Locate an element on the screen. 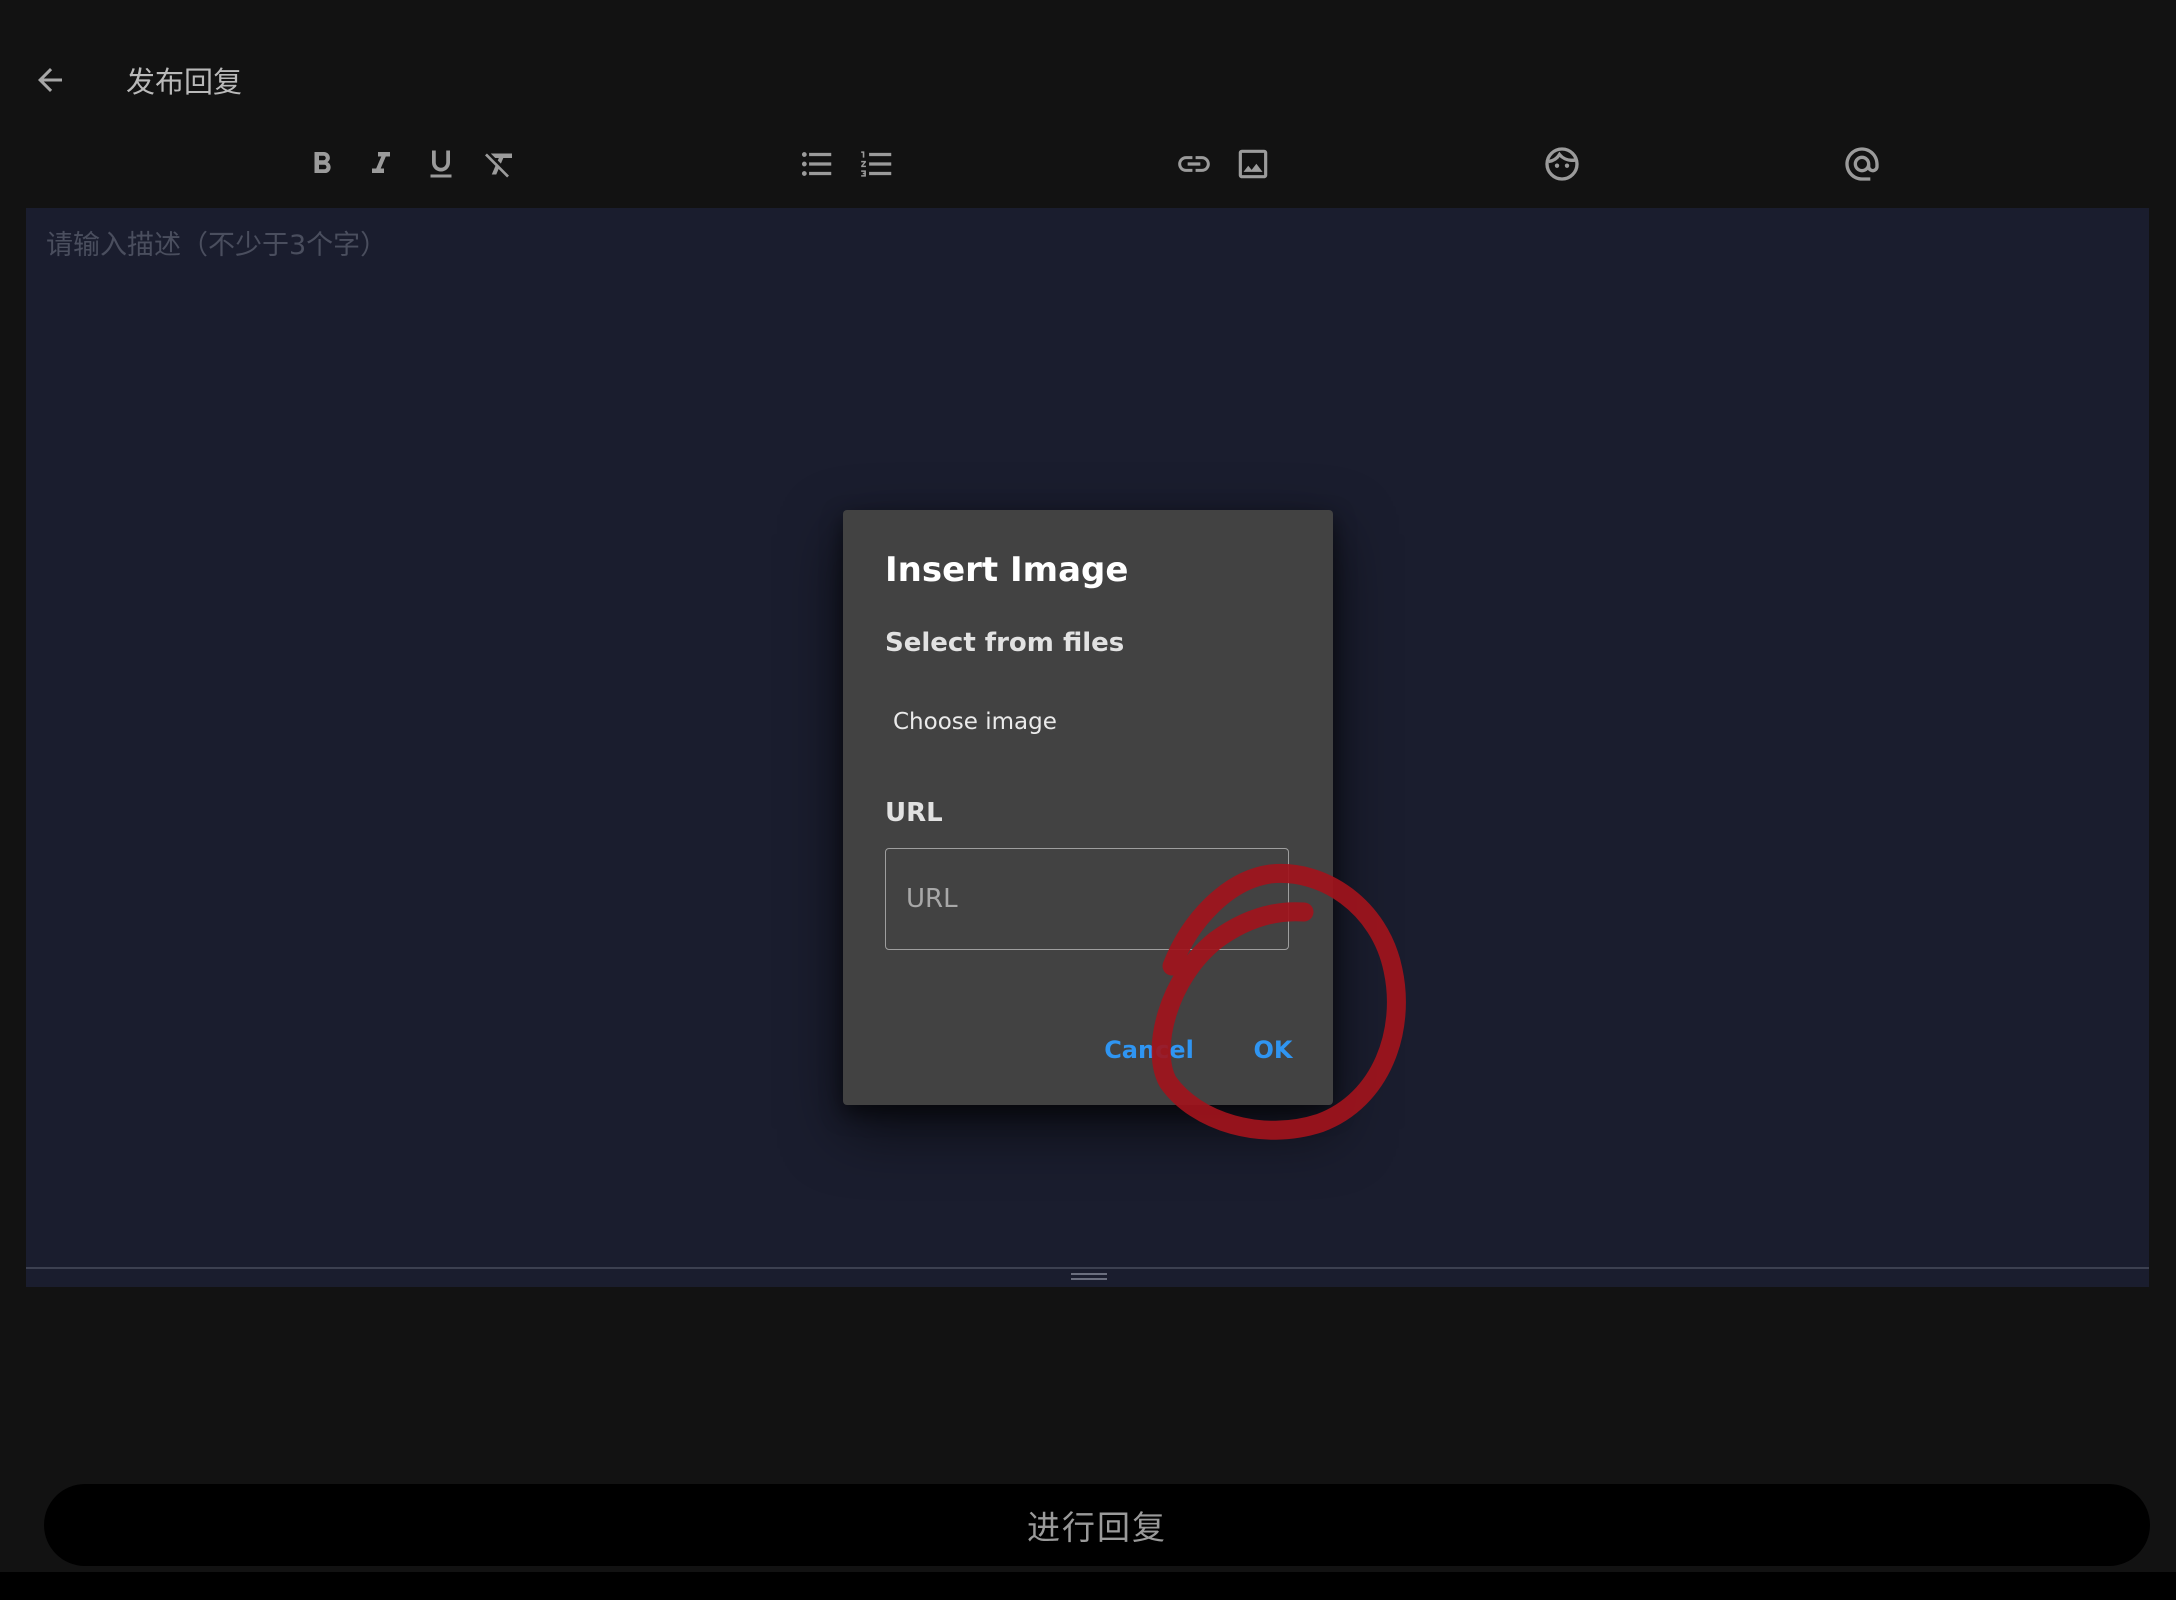 The width and height of the screenshot is (2176, 1600). choose-image-button: Choose image is located at coordinates (981, 722).